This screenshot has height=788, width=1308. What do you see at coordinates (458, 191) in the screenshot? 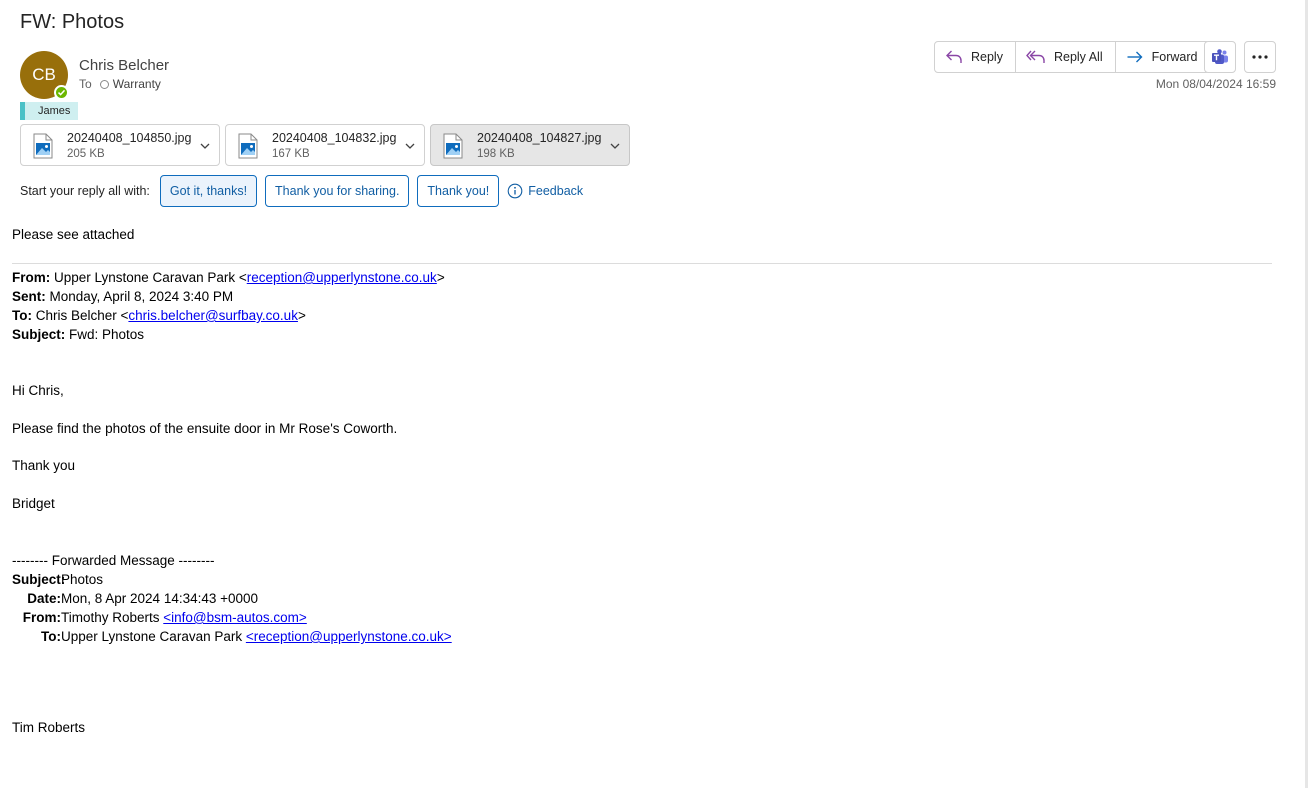
I see `suggested-reply-button: Thank you!` at bounding box center [458, 191].